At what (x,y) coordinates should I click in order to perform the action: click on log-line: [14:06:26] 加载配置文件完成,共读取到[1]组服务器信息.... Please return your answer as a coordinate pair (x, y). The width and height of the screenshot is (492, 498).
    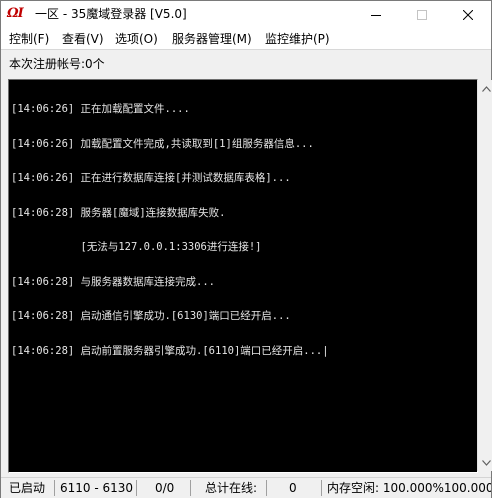
    Looking at the image, I should click on (162, 143).